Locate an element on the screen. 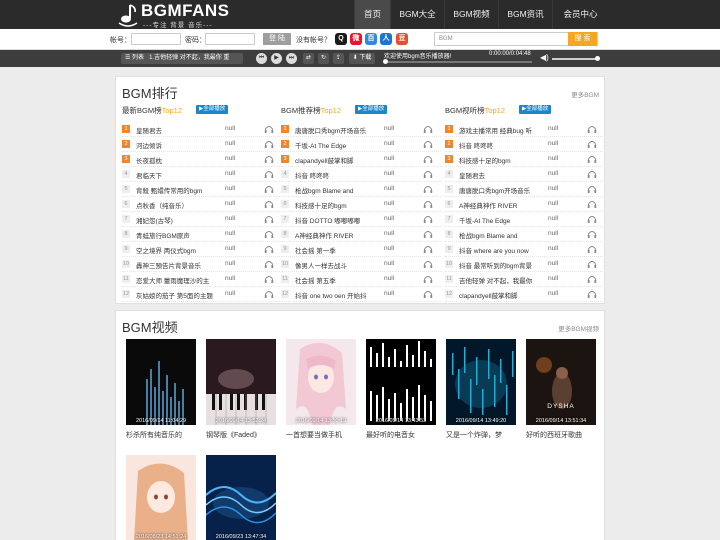 Image resolution: width=720 pixels, height=540 pixels. rank-row: 8 A神经典神作 RIVER null is located at coordinates (361, 234).